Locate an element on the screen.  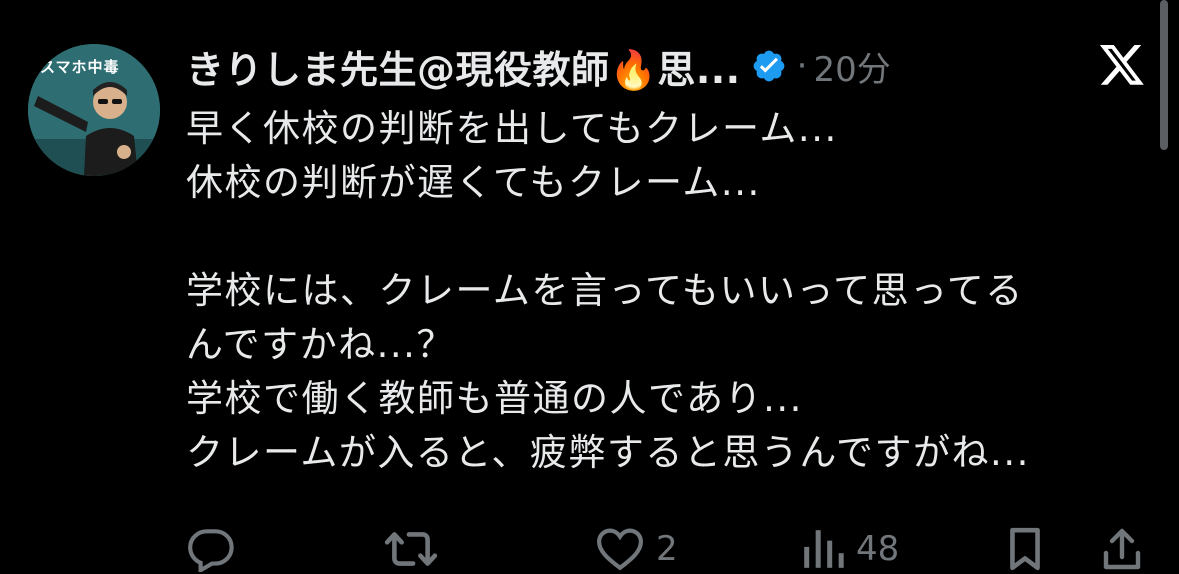
action-bar: 2 48 is located at coordinates (666, 549).